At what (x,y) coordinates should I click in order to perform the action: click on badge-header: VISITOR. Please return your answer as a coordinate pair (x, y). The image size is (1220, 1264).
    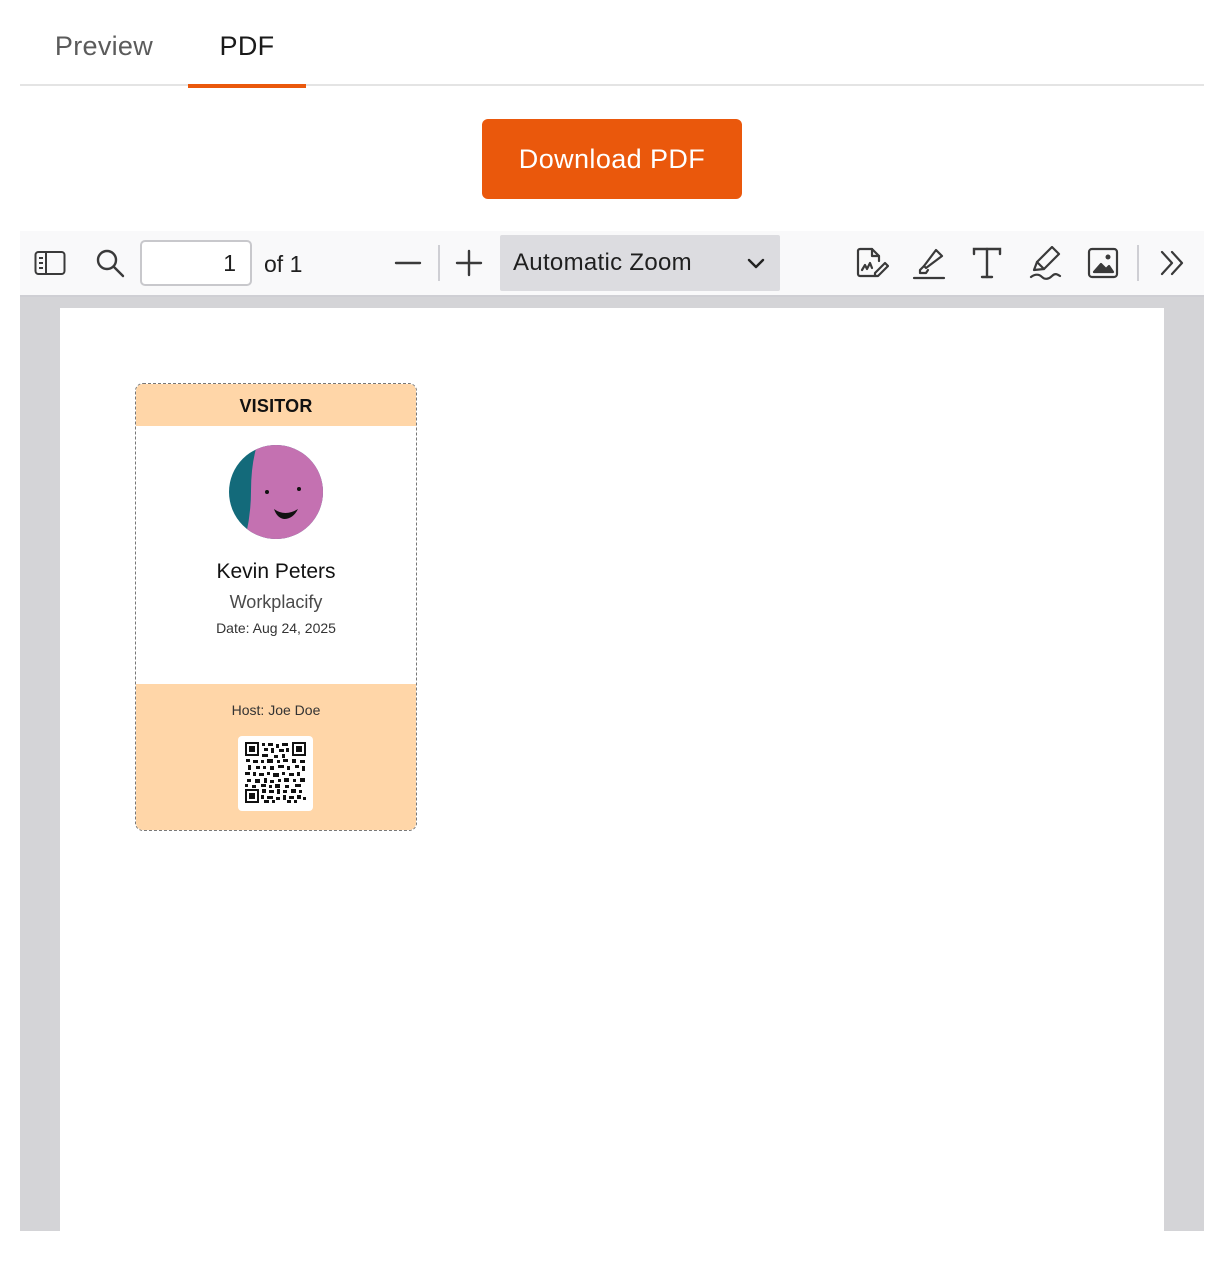
    Looking at the image, I should click on (276, 405).